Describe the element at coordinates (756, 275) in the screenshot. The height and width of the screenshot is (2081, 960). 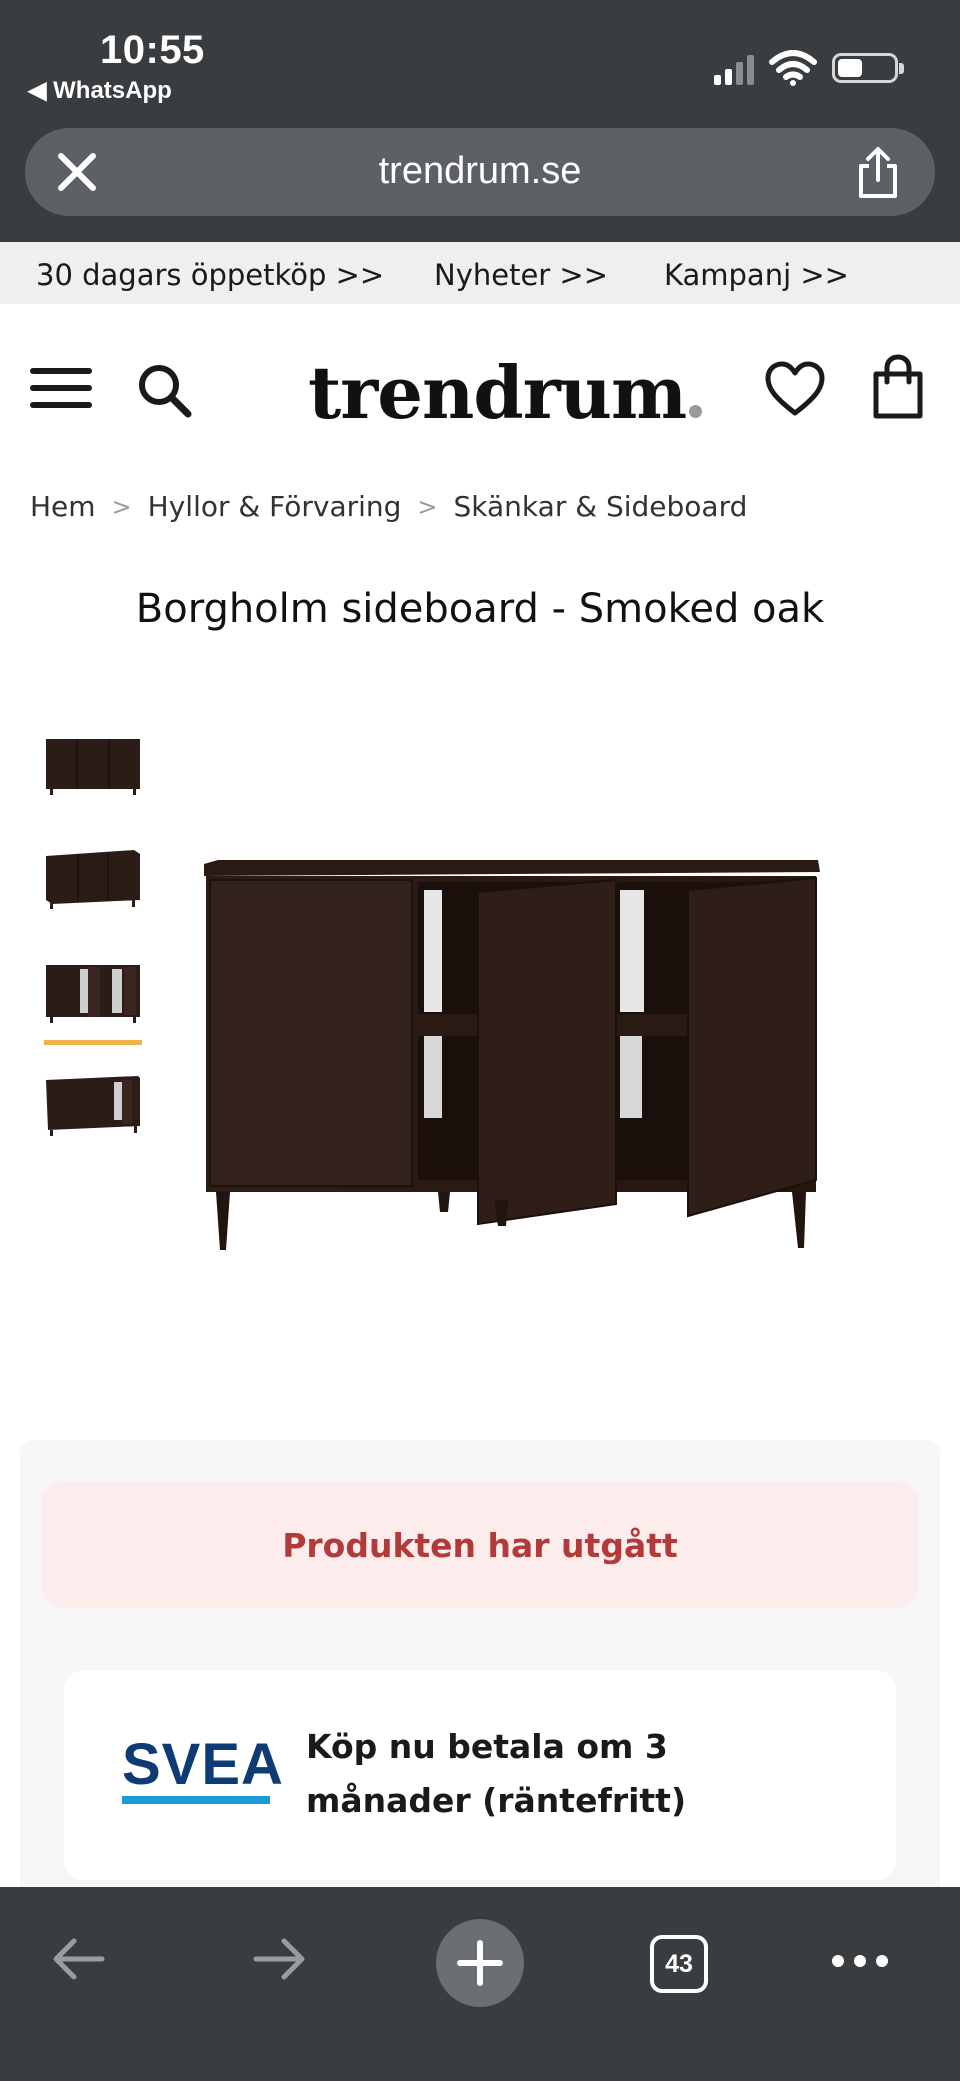
I see `promo-link-campaign: Kampanj >>` at that location.